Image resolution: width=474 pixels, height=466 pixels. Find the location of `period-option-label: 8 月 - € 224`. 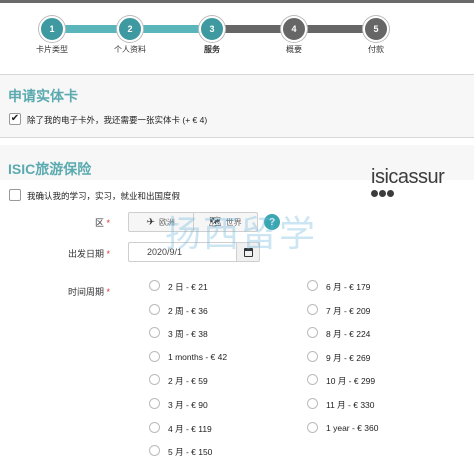

period-option-label: 8 月 - € 224 is located at coordinates (348, 334).